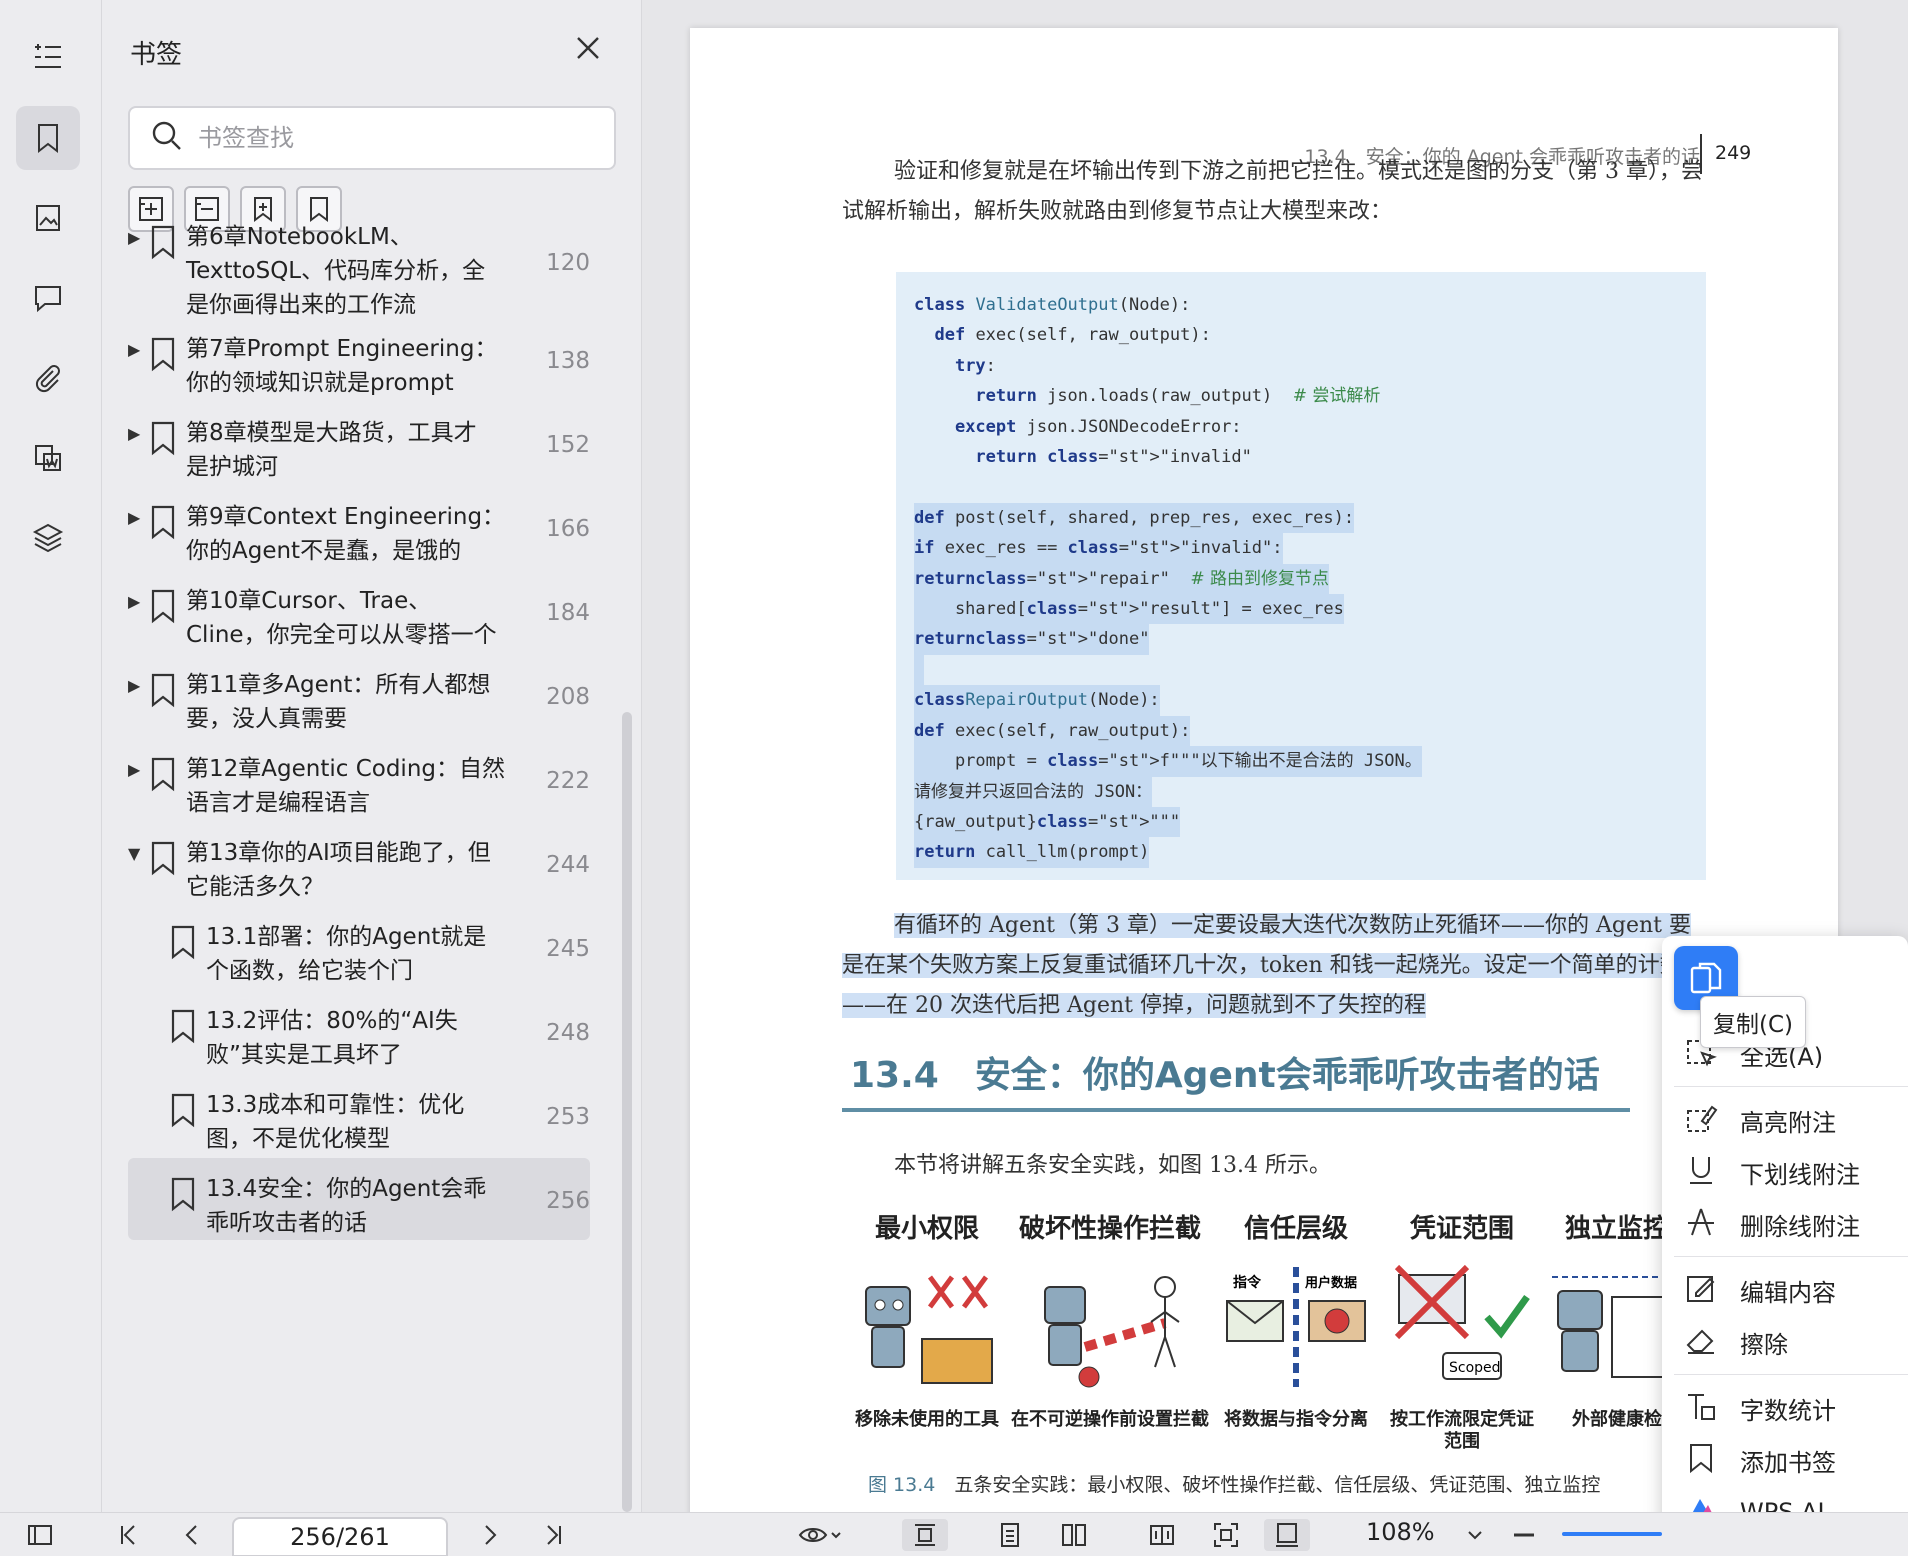 The height and width of the screenshot is (1556, 1908). Describe the element at coordinates (1274, 1166) in the screenshot. I see `paragraph-intro: 本节将讲解五条安全实践，如图 13.4 所示。` at that location.